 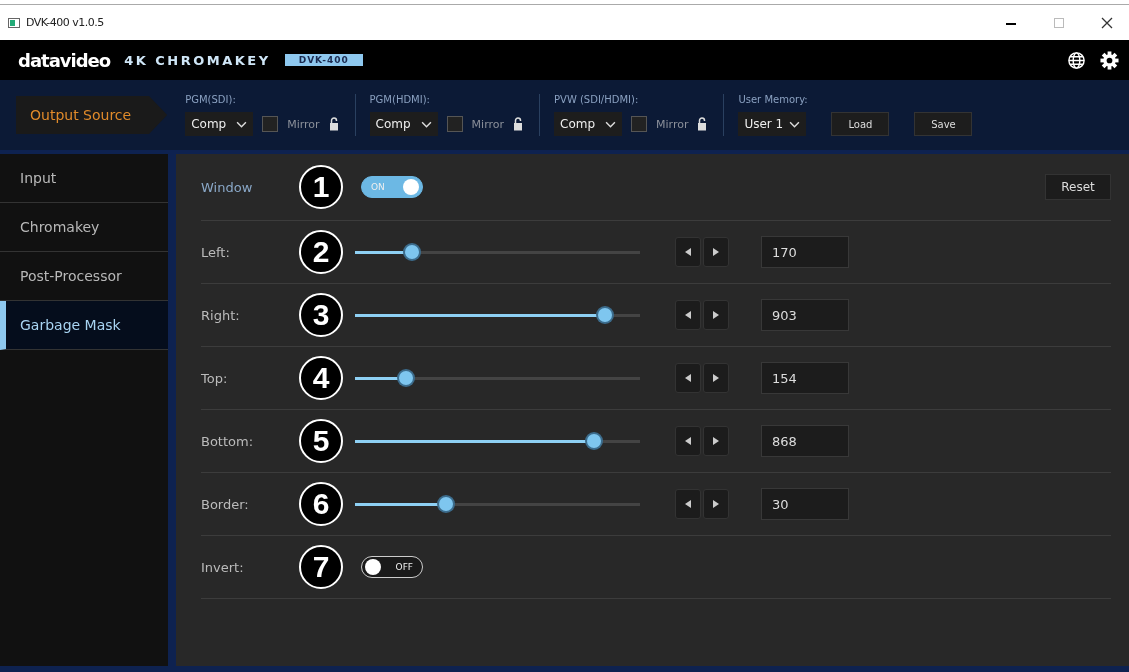 What do you see at coordinates (197, 60) in the screenshot?
I see `product-title: 4K CHROMAKEY` at bounding box center [197, 60].